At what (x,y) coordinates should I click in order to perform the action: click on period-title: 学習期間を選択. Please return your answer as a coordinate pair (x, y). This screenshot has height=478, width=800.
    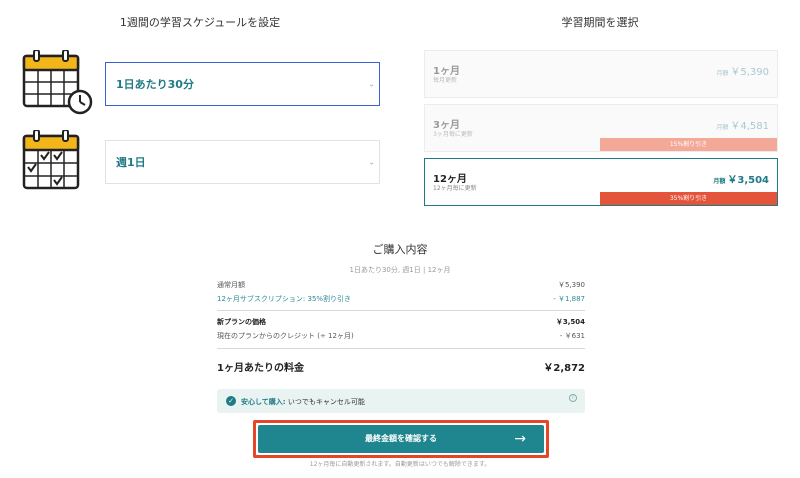
    Looking at the image, I should click on (600, 22).